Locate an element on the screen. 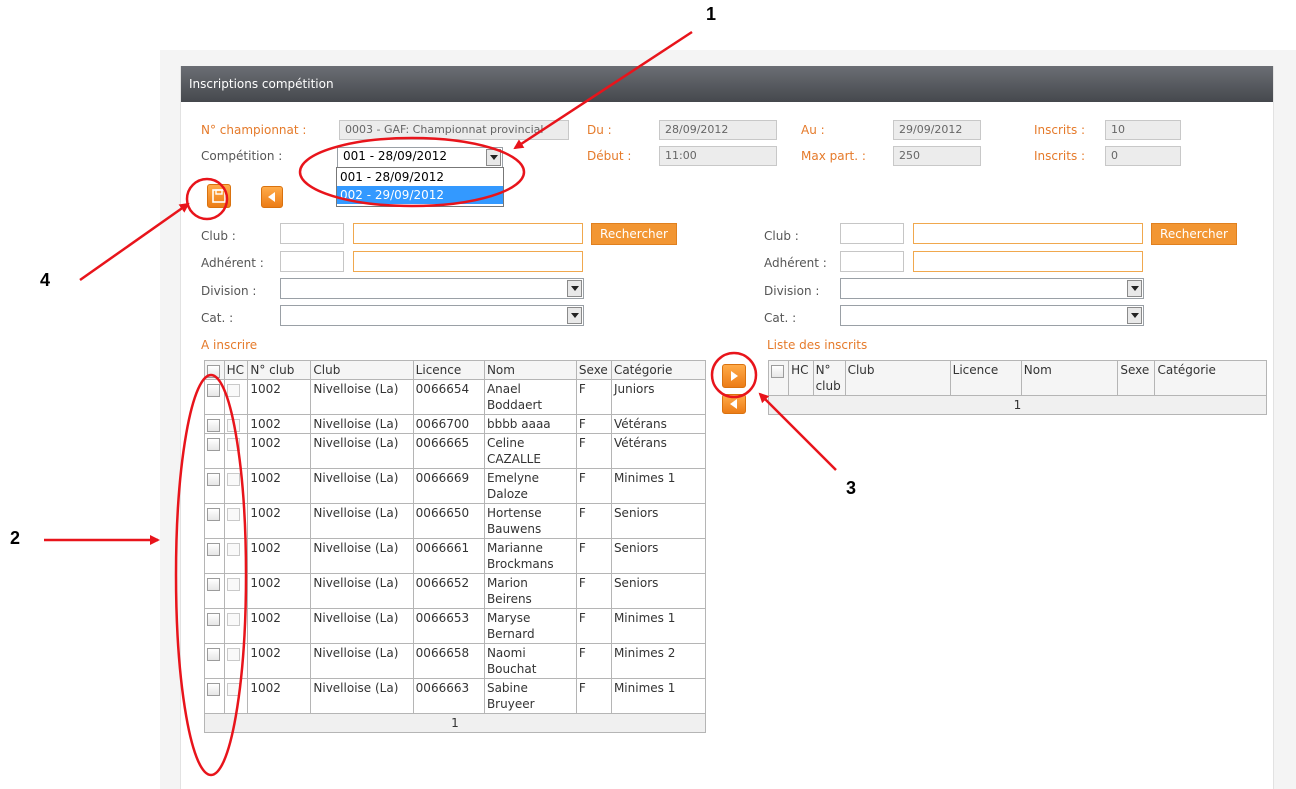  left-club-name-input is located at coordinates (468, 233).